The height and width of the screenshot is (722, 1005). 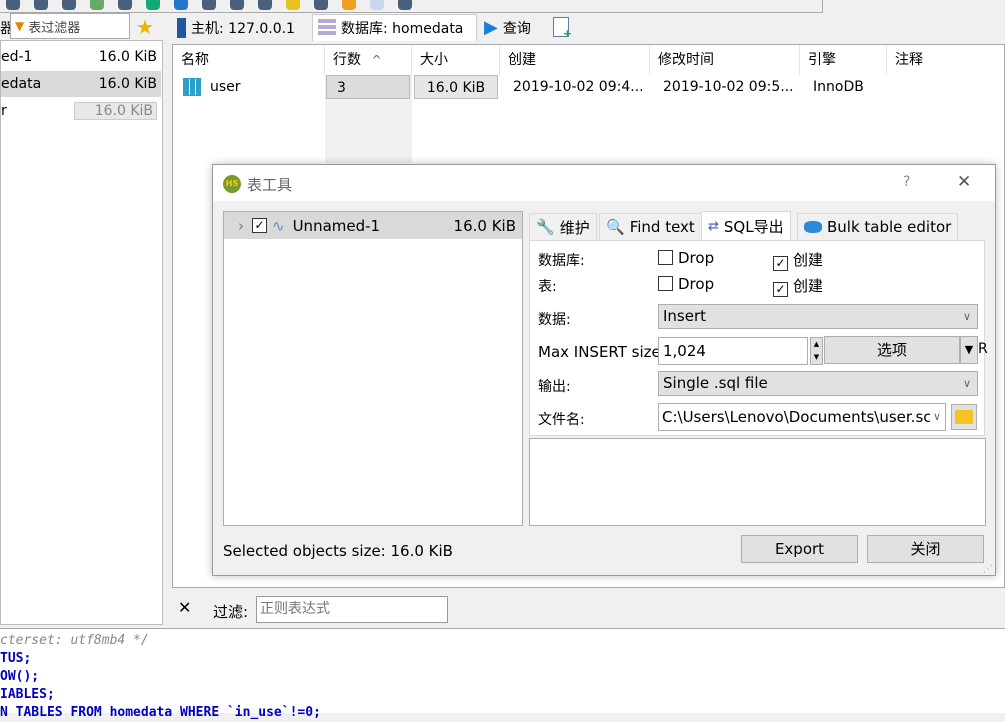 What do you see at coordinates (352, 609) in the screenshot?
I see `filter-input: 正则表达式` at bounding box center [352, 609].